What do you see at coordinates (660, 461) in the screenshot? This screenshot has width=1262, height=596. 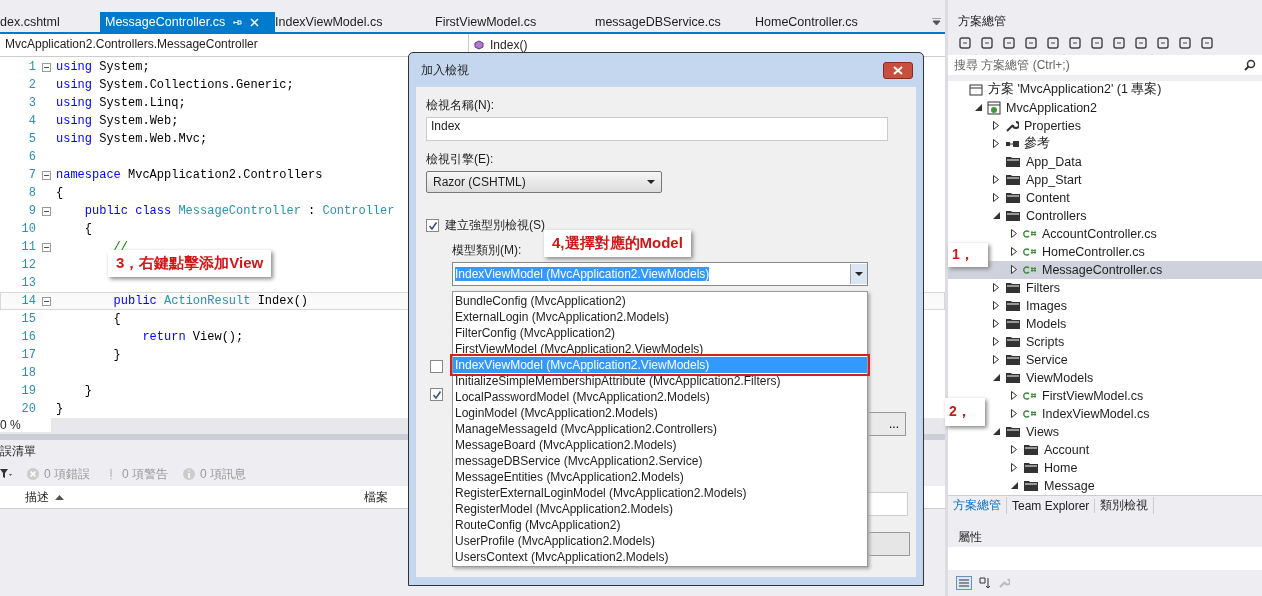 I see `dropdown-option: messageDBService (MvcApplication2.Service)` at bounding box center [660, 461].